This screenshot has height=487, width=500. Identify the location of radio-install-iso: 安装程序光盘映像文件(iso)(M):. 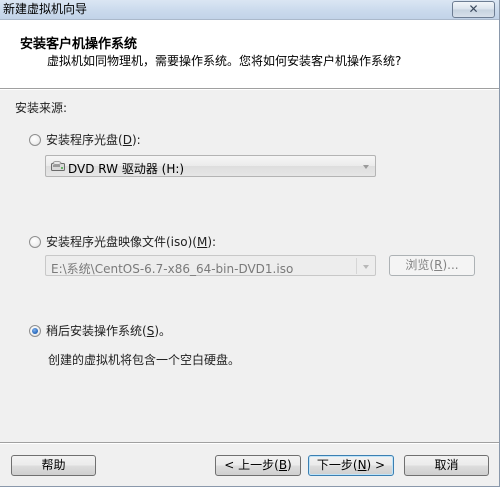
(122, 241).